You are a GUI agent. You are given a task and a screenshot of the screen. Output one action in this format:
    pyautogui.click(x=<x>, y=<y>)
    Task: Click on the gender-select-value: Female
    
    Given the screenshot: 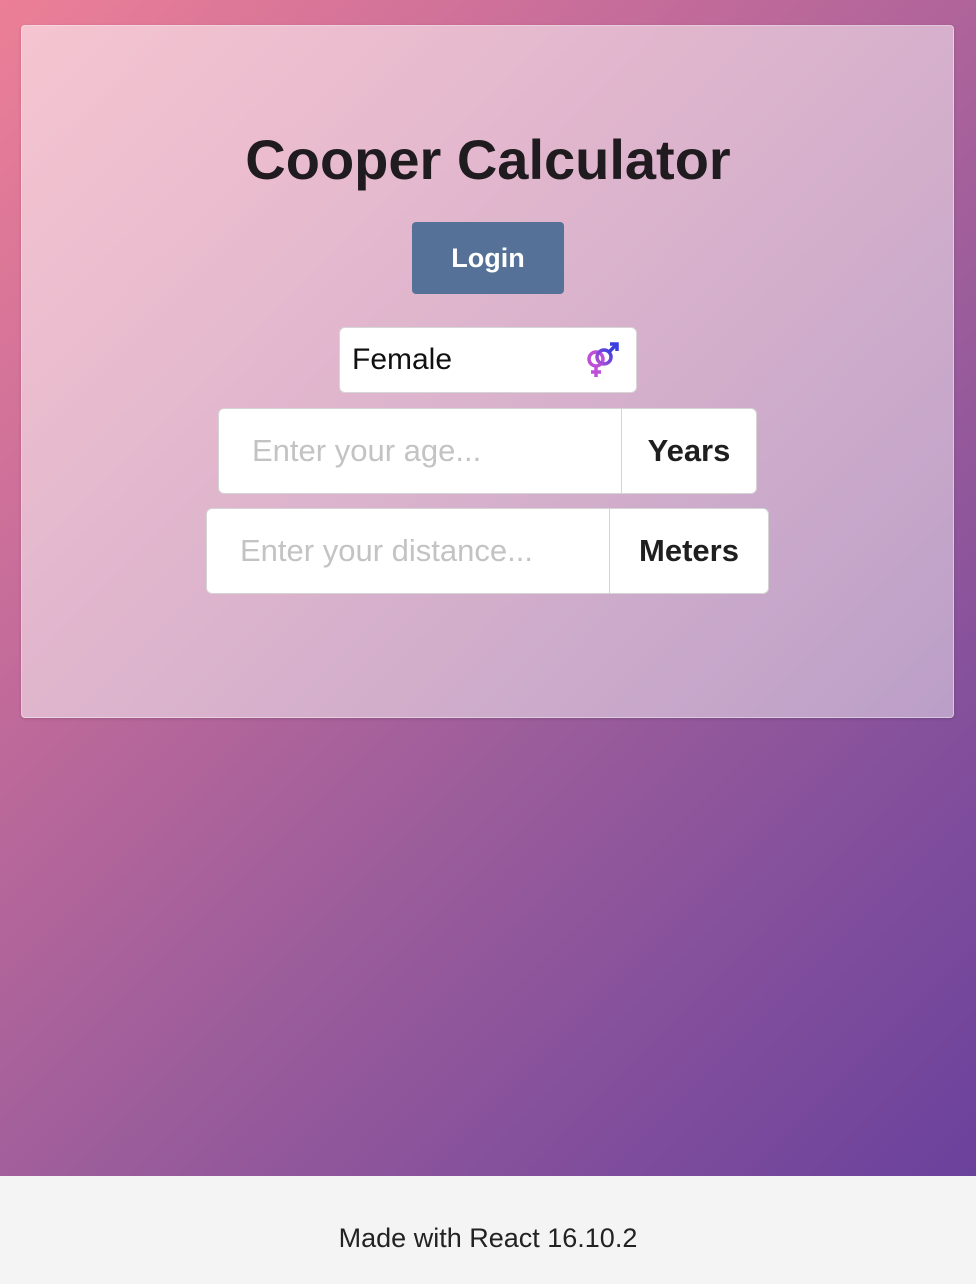 What is the action you would take?
    pyautogui.click(x=402, y=359)
    